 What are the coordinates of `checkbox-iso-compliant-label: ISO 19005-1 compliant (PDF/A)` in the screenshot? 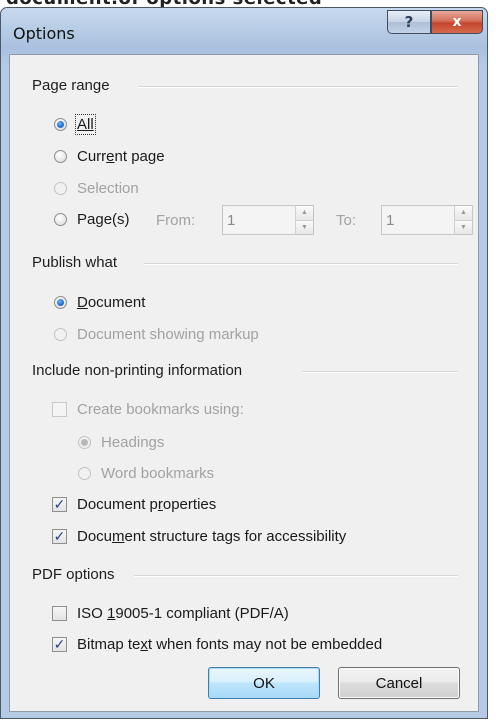 It's located at (183, 613).